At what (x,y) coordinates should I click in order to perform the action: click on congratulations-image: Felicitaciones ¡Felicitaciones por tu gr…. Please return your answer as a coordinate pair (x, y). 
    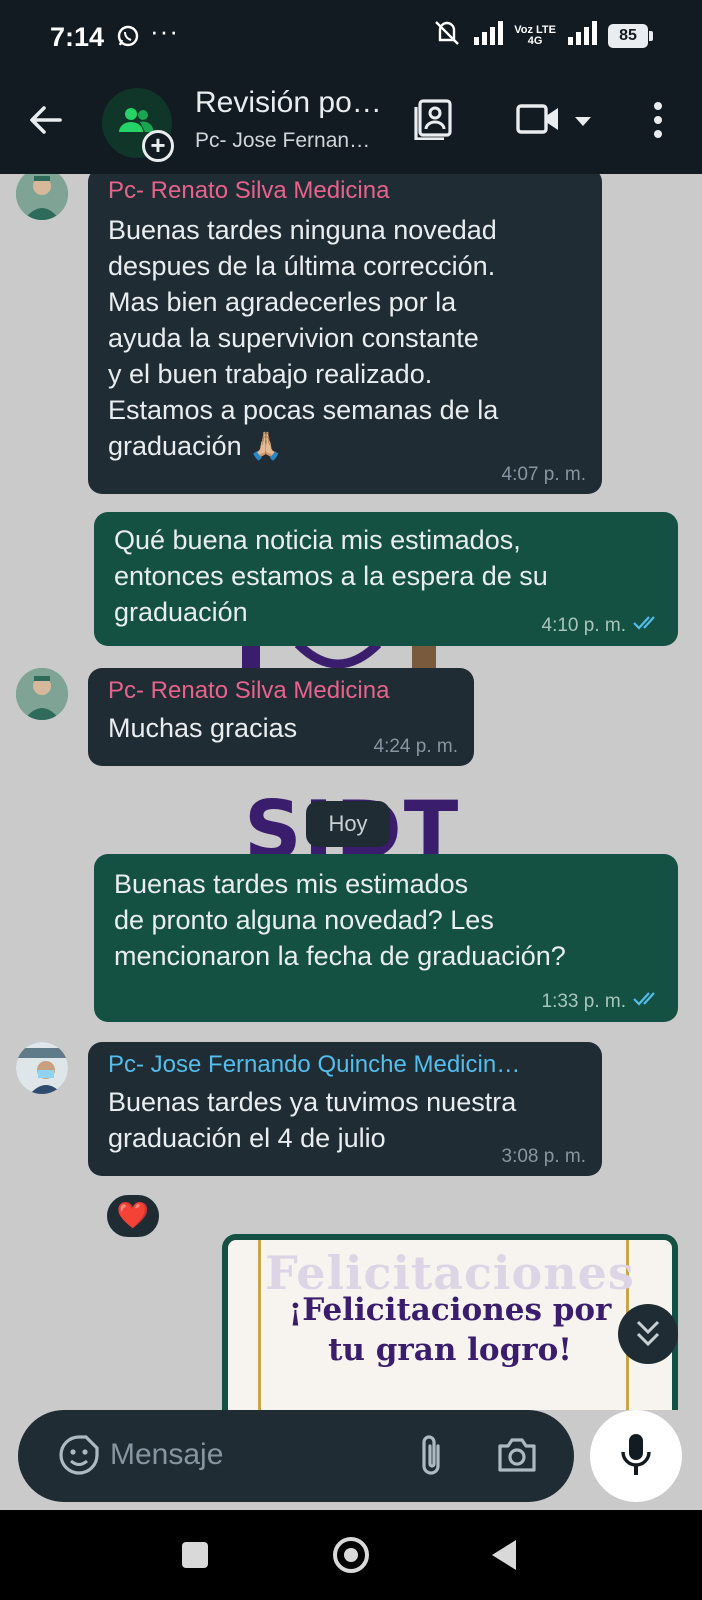
    Looking at the image, I should click on (450, 1325).